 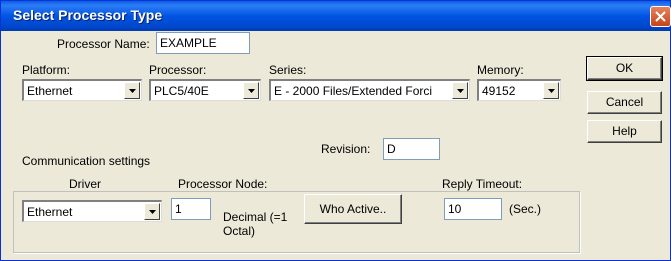 I want to click on platform-label: Platform:, so click(x=46, y=70).